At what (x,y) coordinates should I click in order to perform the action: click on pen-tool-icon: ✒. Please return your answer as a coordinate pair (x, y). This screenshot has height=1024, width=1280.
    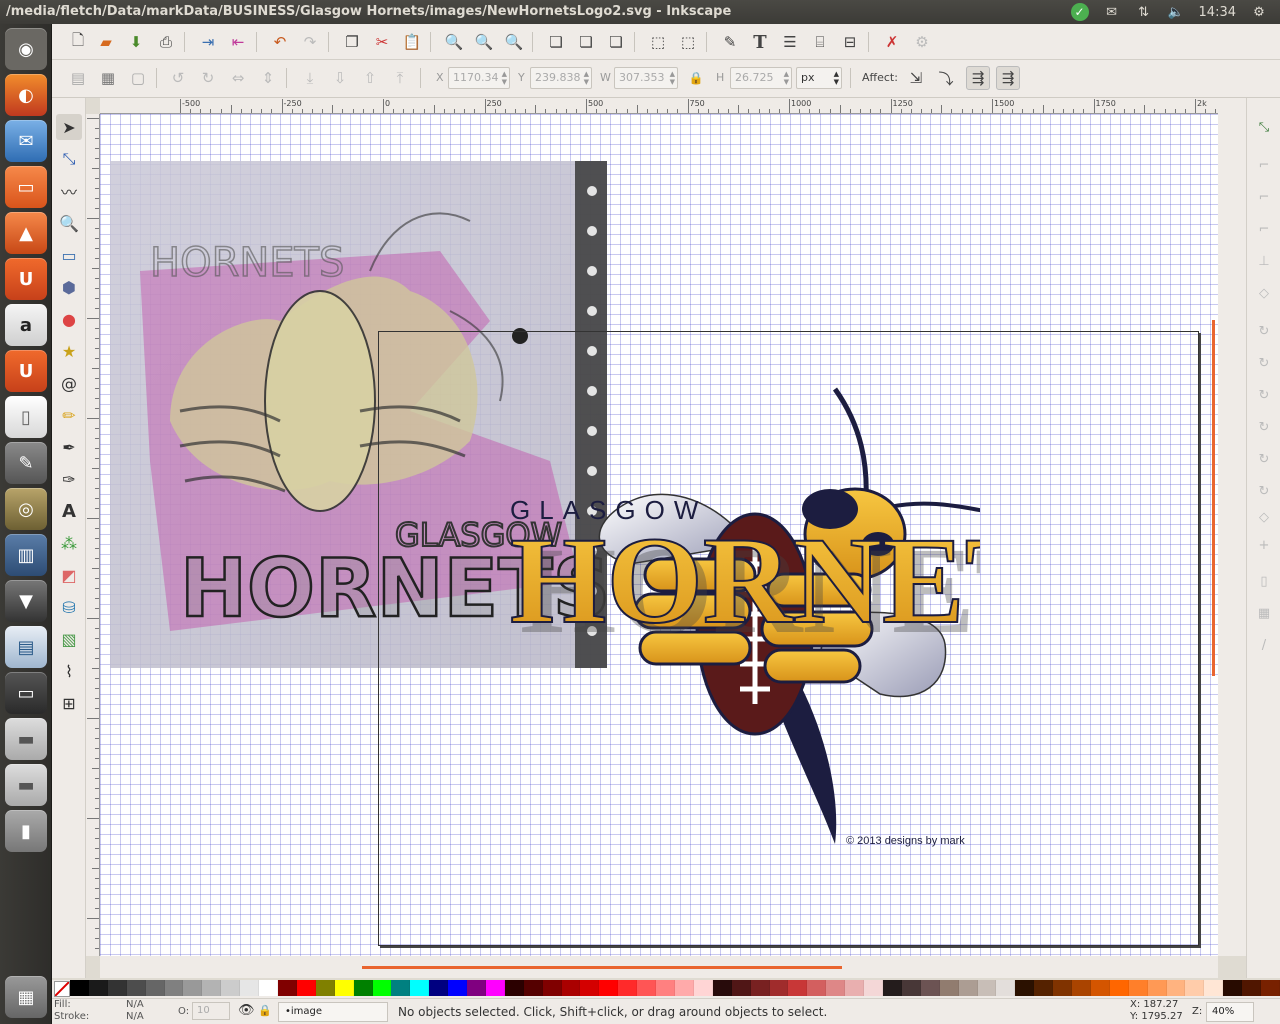
    Looking at the image, I should click on (69, 447).